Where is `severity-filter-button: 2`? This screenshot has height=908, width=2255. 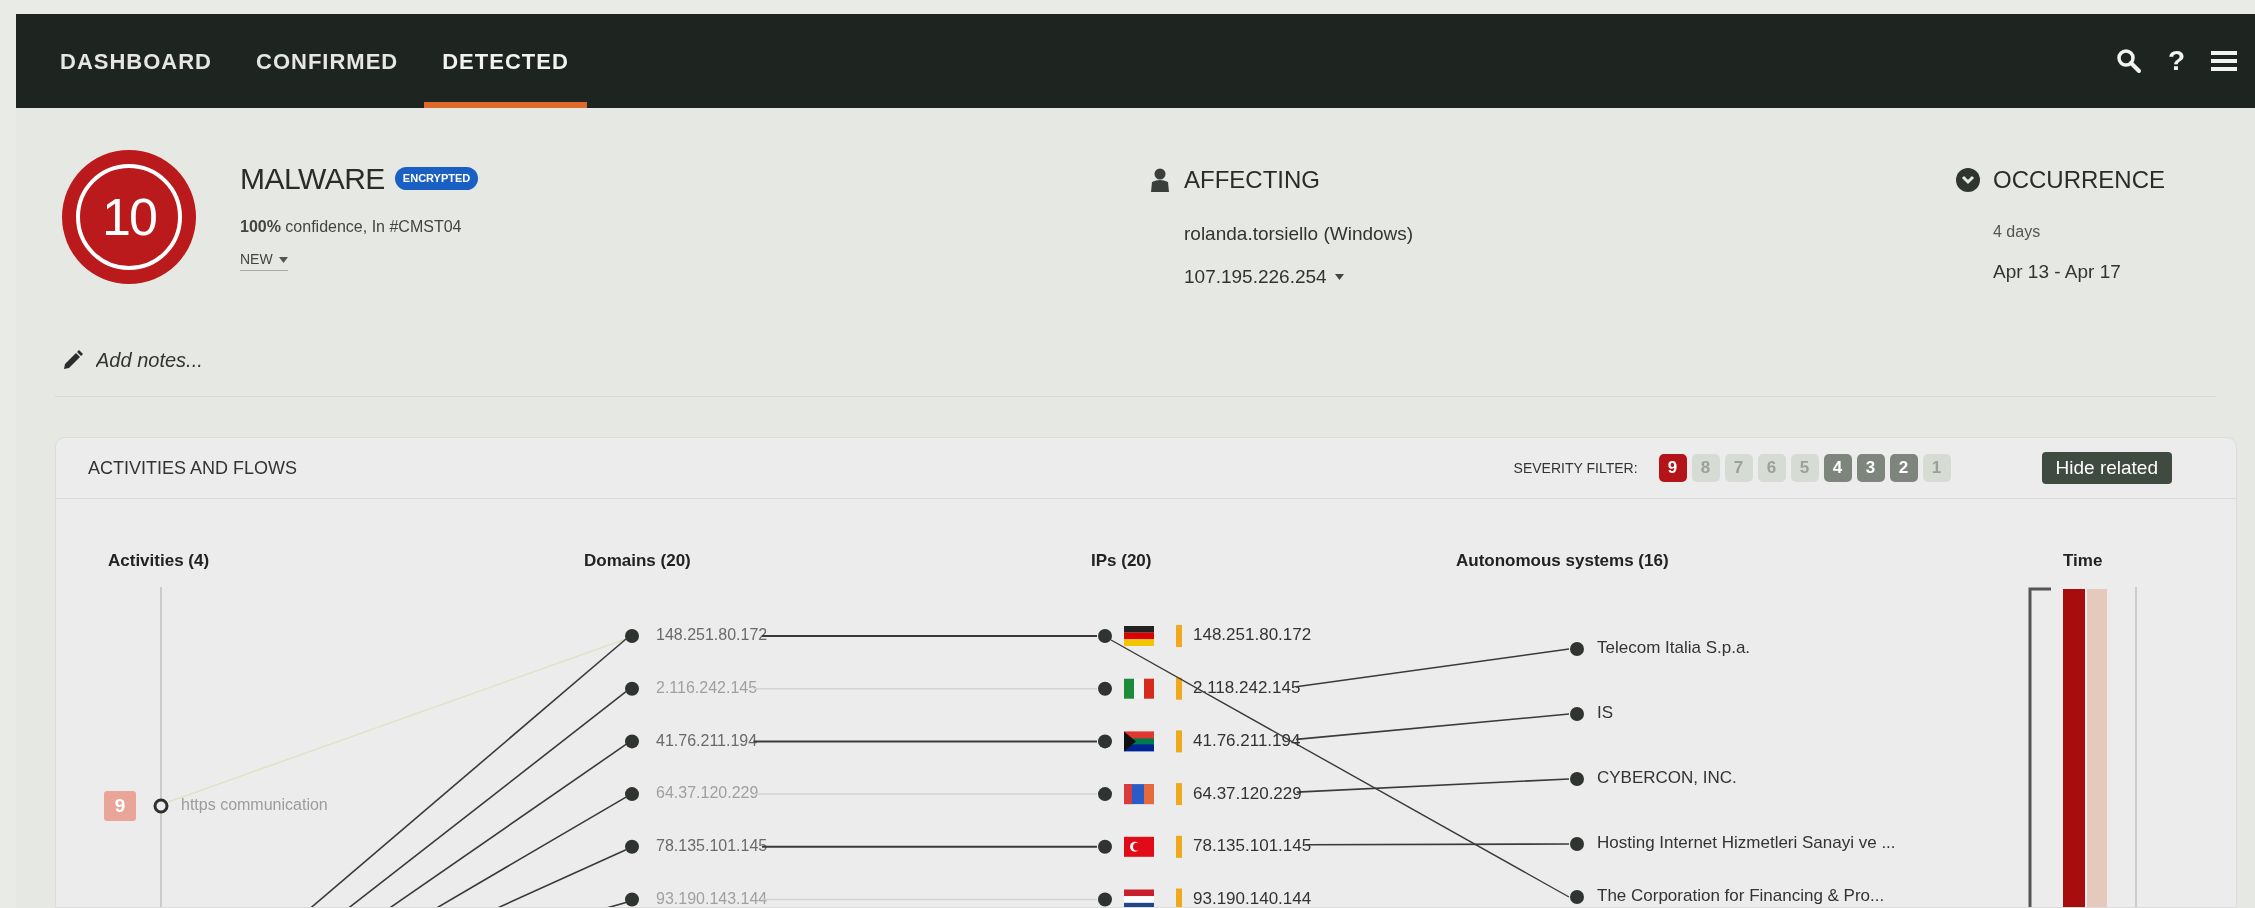 severity-filter-button: 2 is located at coordinates (1903, 468).